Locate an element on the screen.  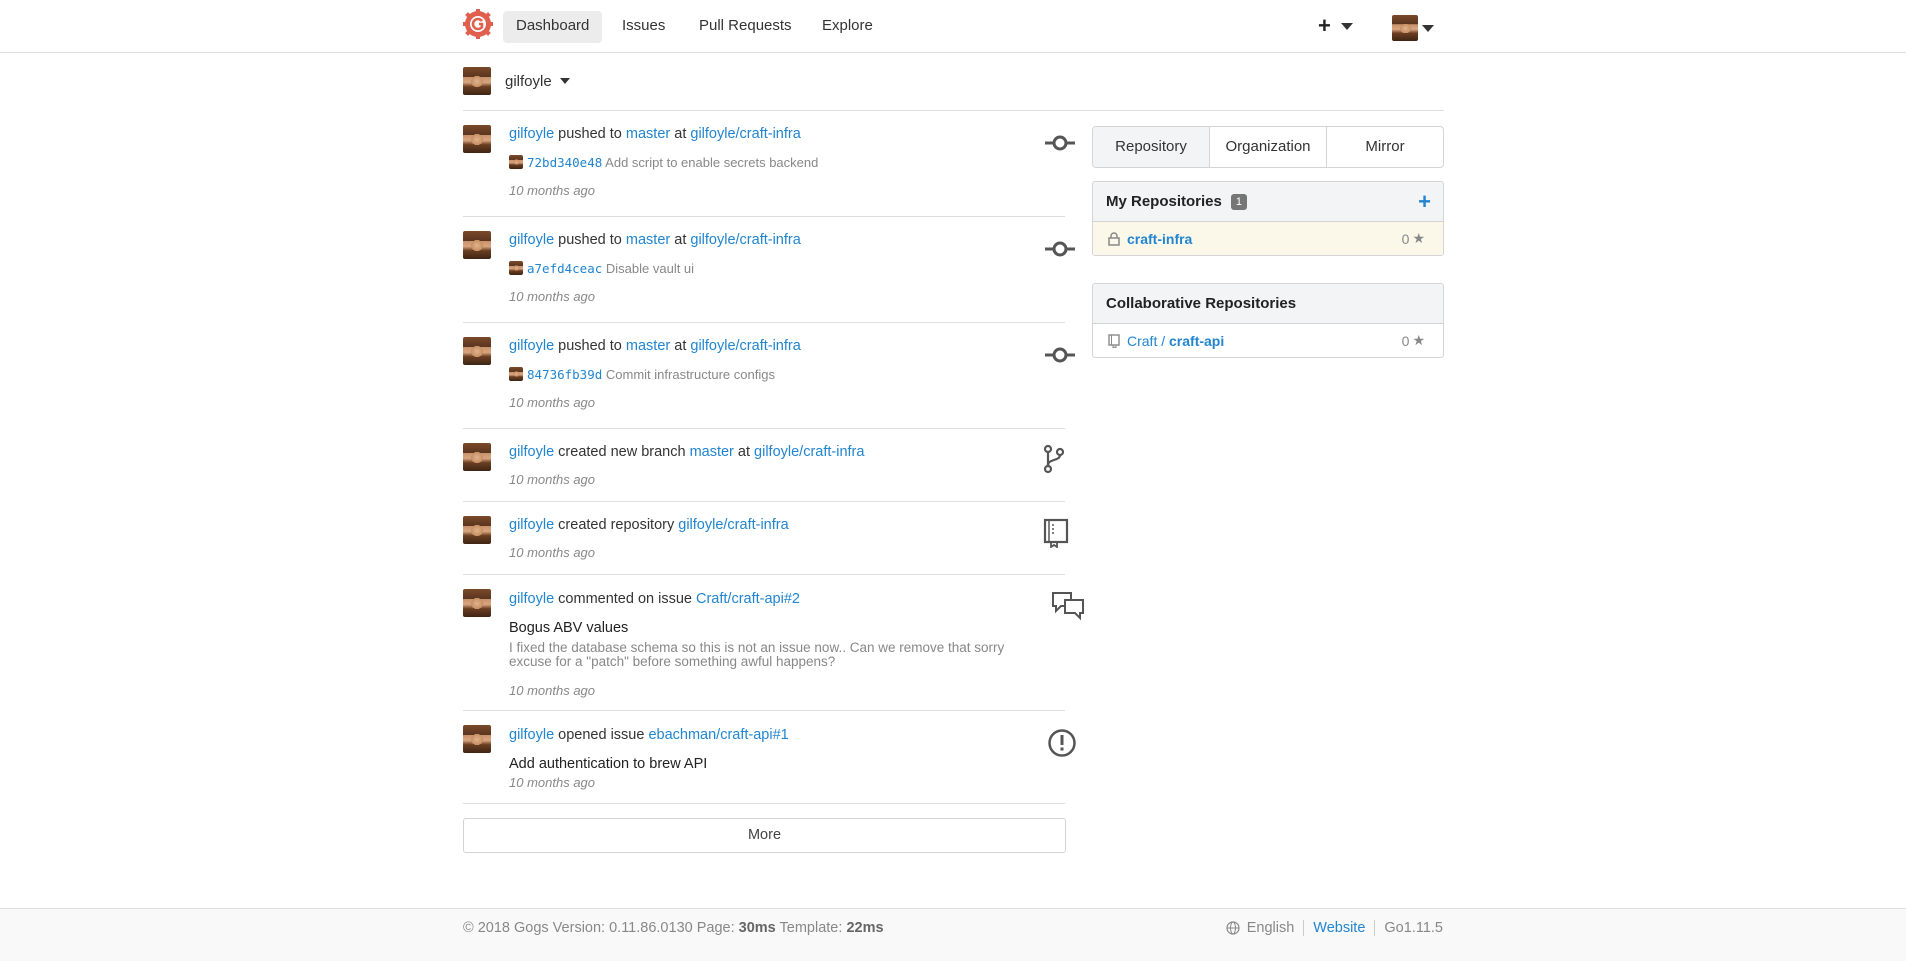
repo-name-link: craft-api is located at coordinates (1196, 341).